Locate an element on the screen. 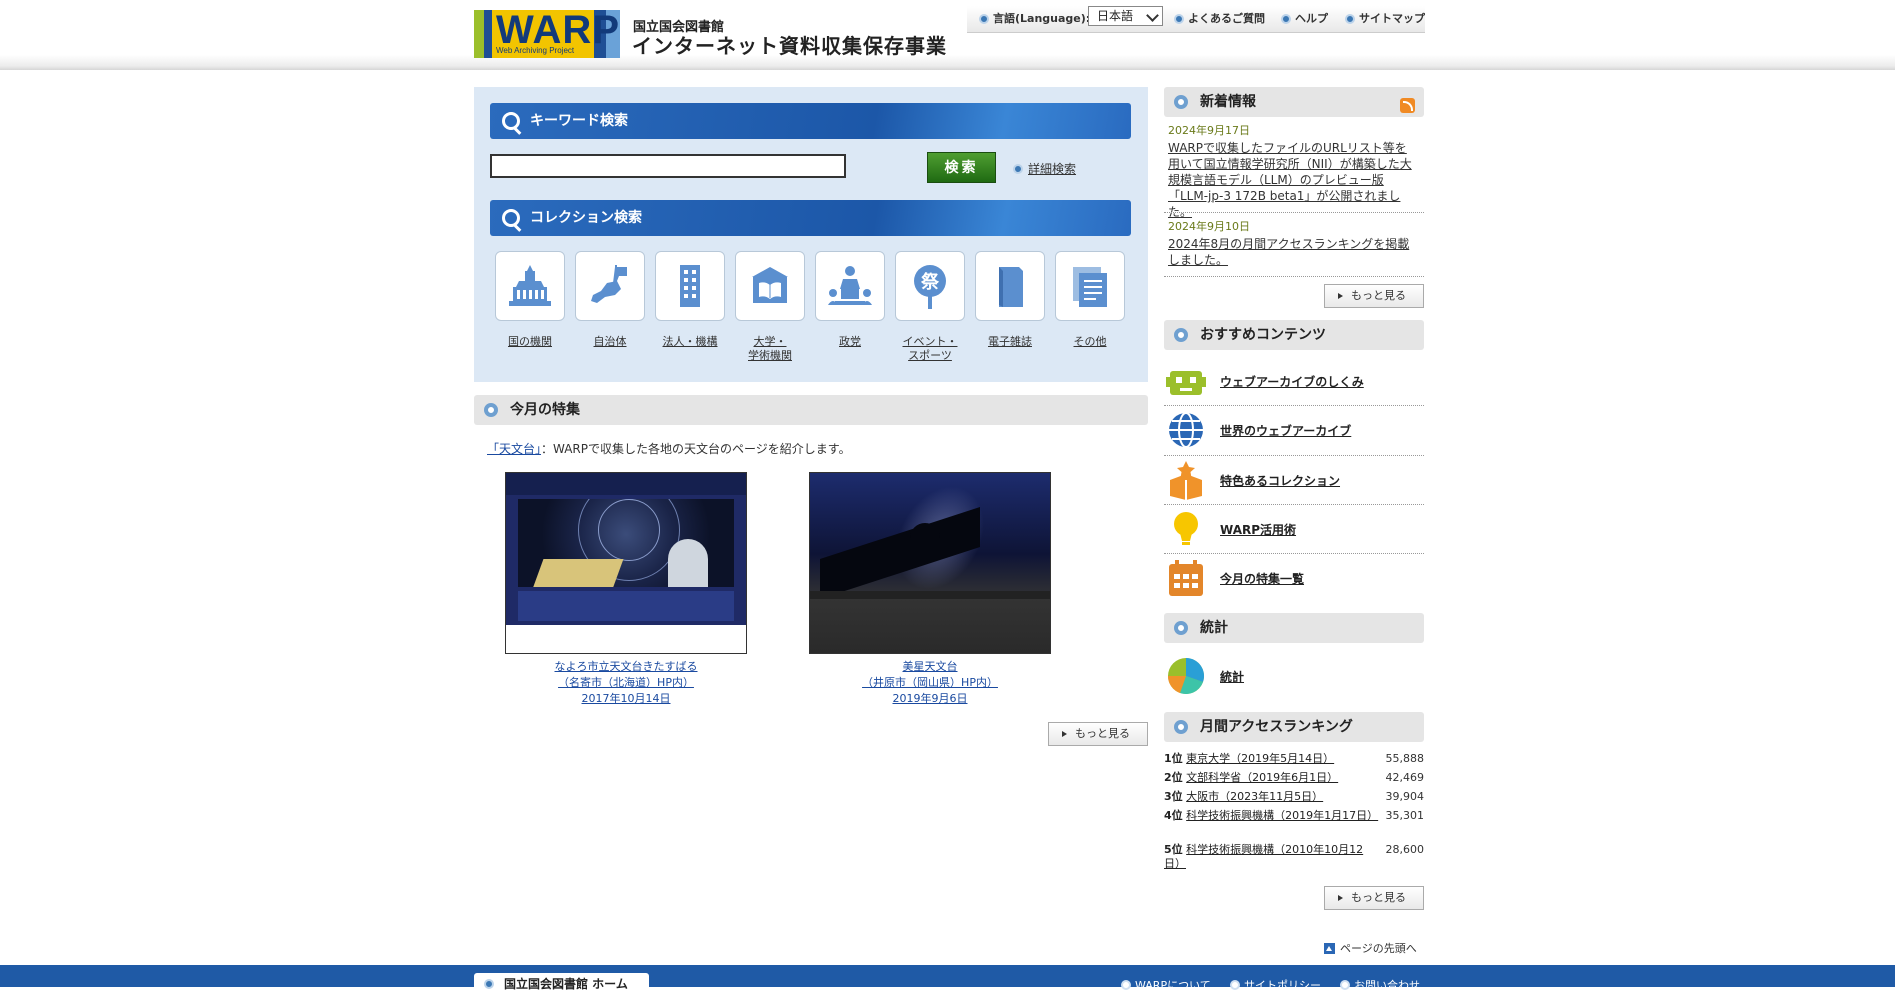  rss-icon is located at coordinates (1407, 105).